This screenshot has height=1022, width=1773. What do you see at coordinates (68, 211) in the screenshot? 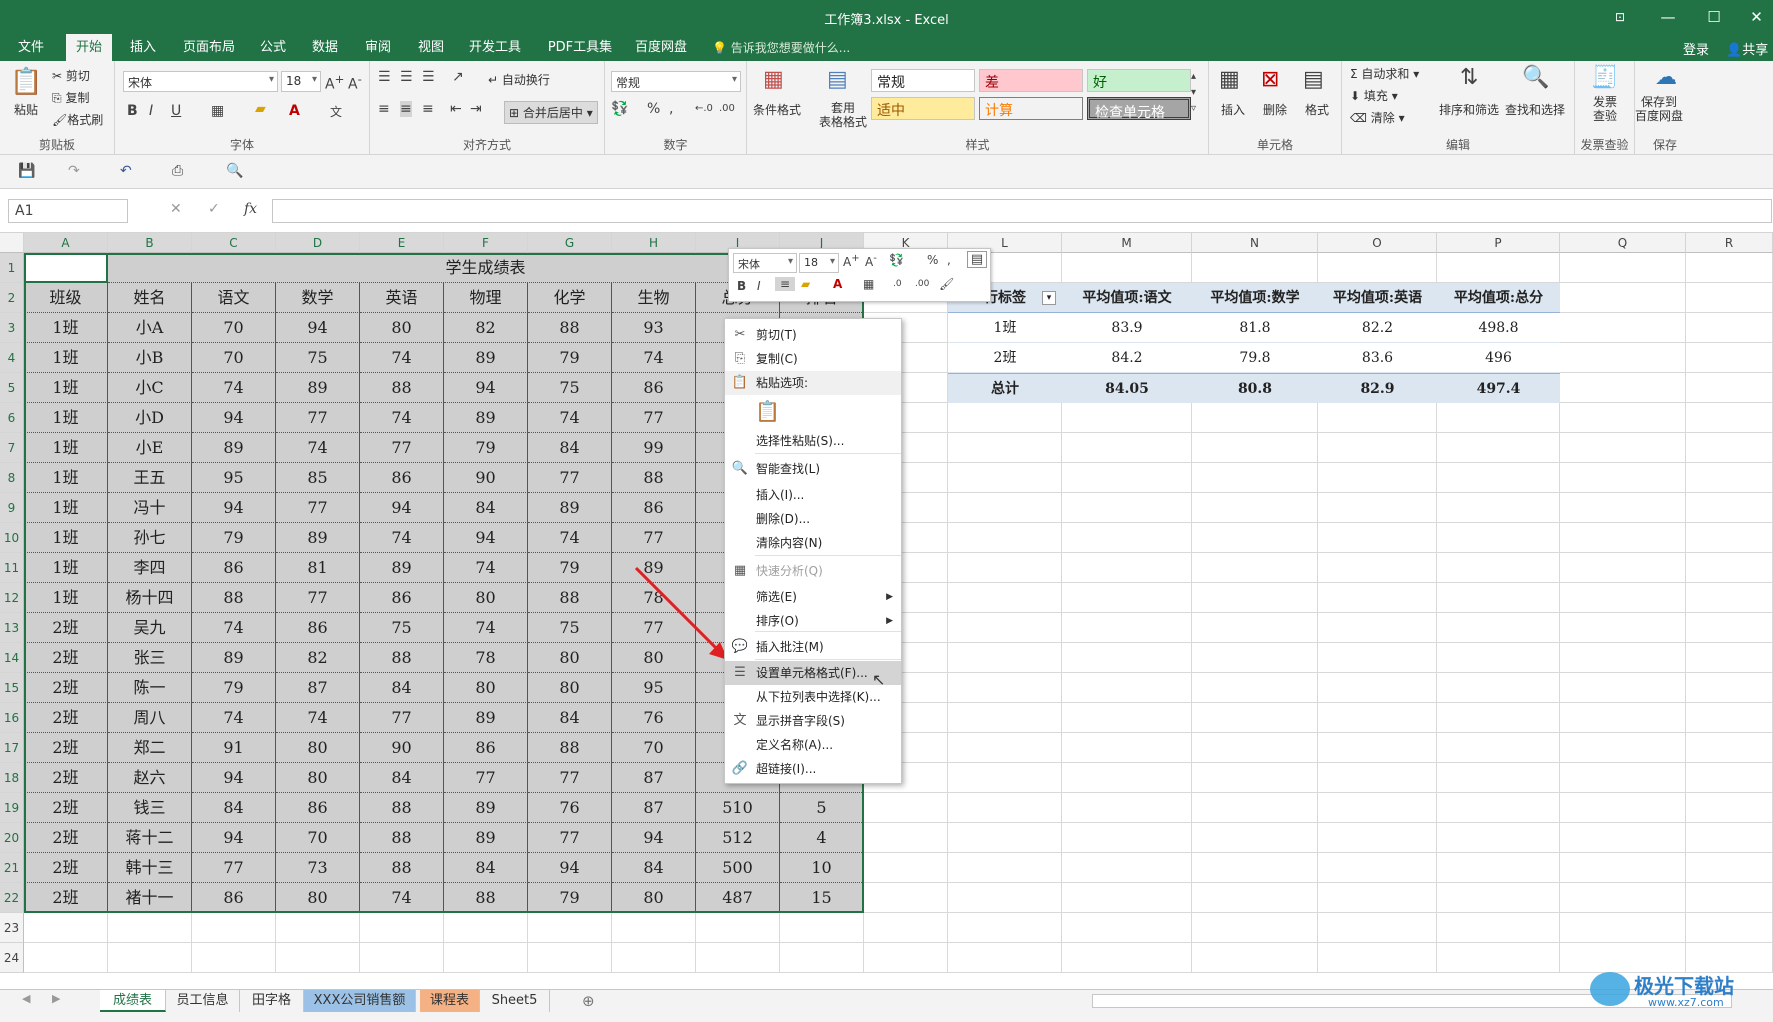
I see `name-box: A1` at bounding box center [68, 211].